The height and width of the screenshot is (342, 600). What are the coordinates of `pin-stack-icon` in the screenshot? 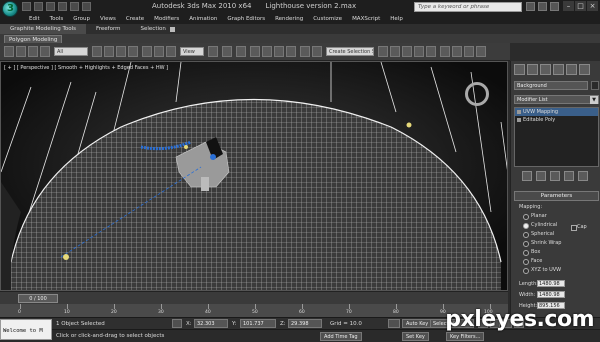 It's located at (527, 176).